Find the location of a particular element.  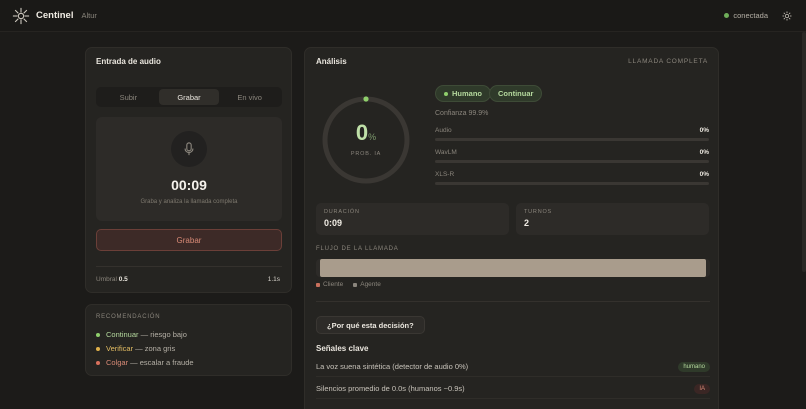

signal-tag: IA is located at coordinates (702, 388).